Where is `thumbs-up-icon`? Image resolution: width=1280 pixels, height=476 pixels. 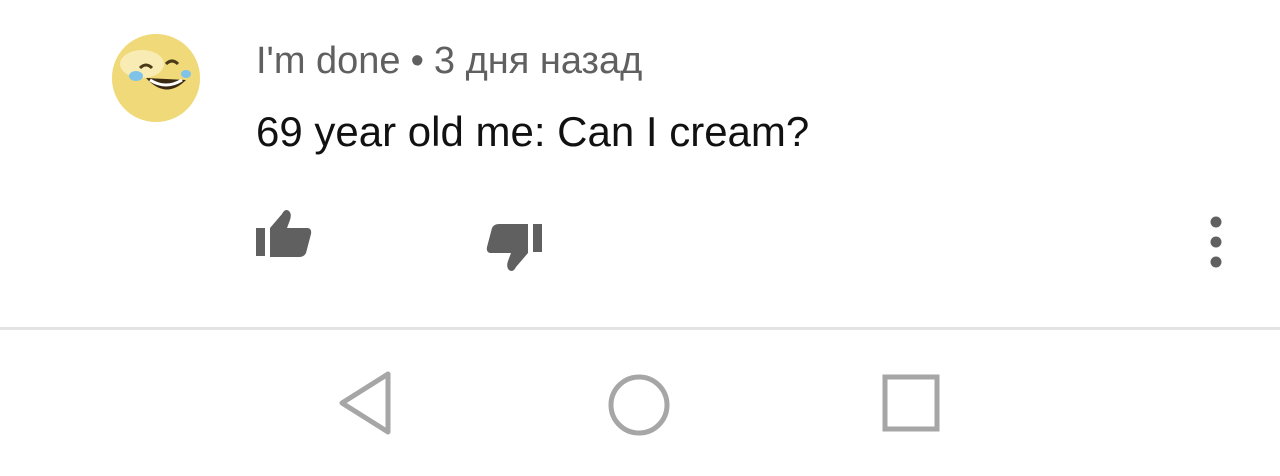
thumbs-up-icon is located at coordinates (284, 233).